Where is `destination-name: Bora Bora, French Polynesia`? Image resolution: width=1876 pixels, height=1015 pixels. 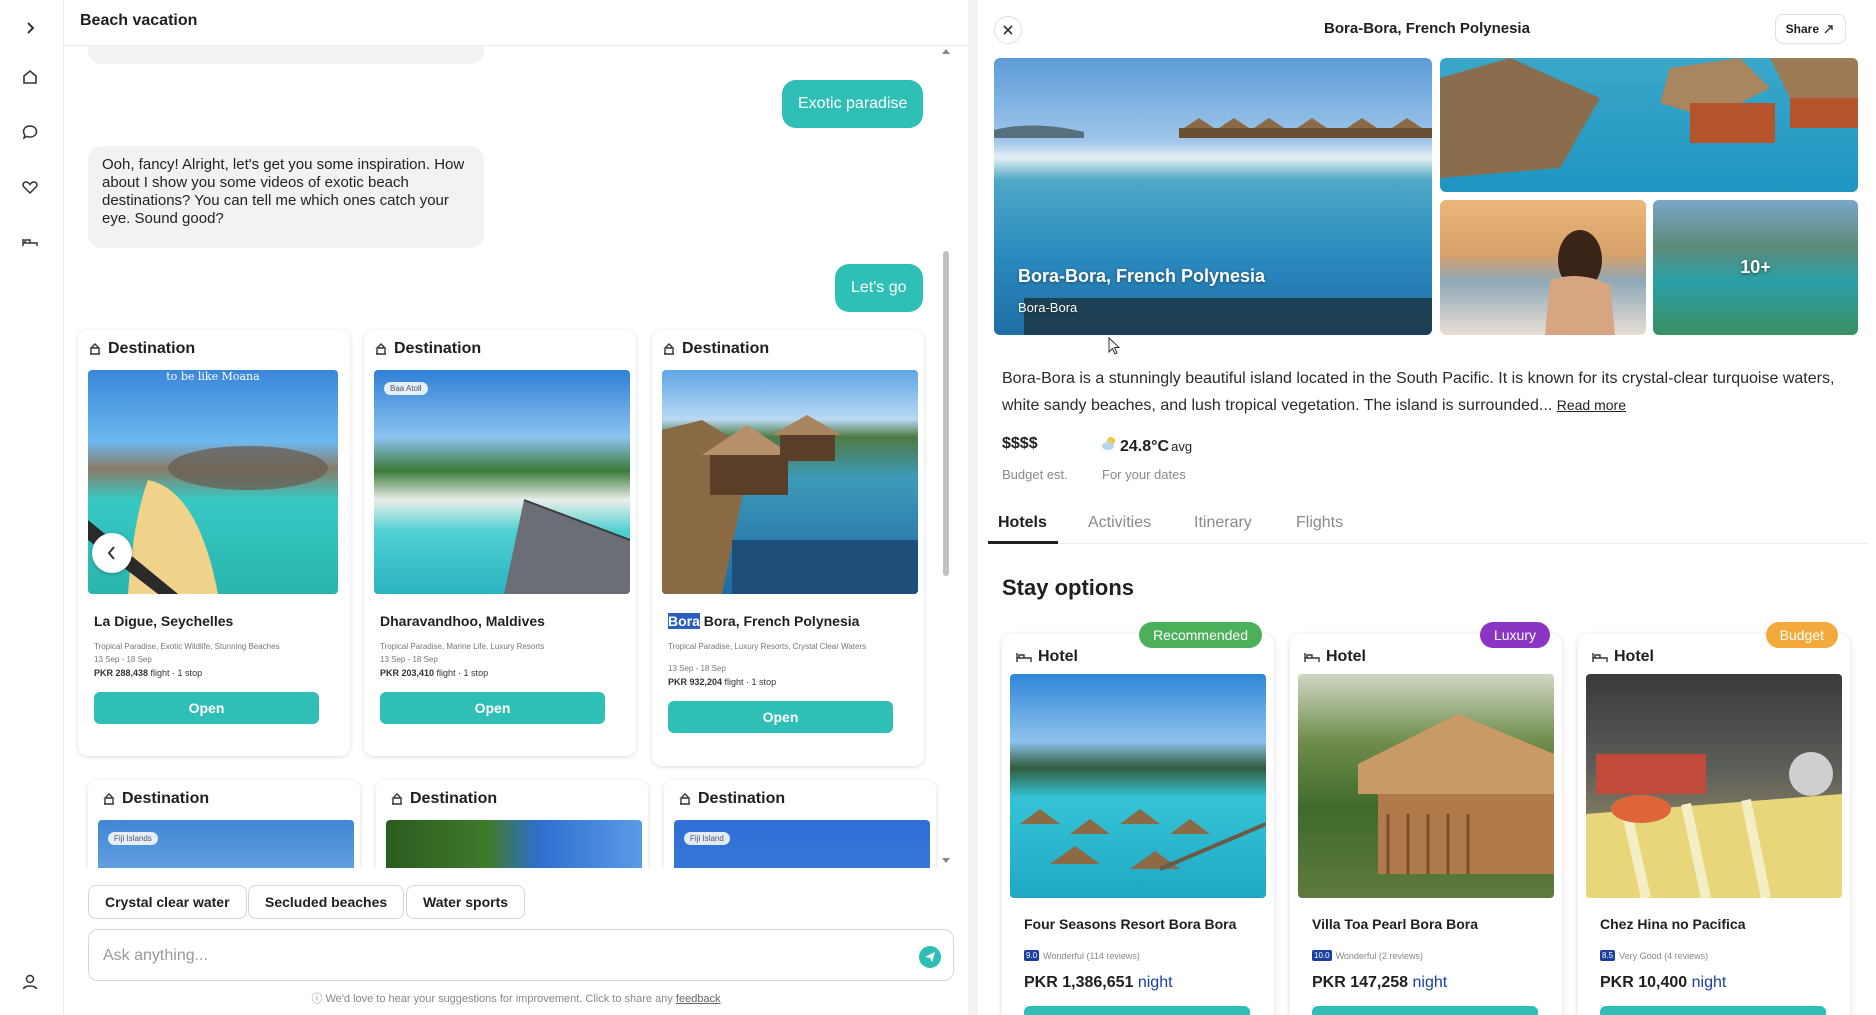 destination-name: Bora Bora, French Polynesia is located at coordinates (764, 621).